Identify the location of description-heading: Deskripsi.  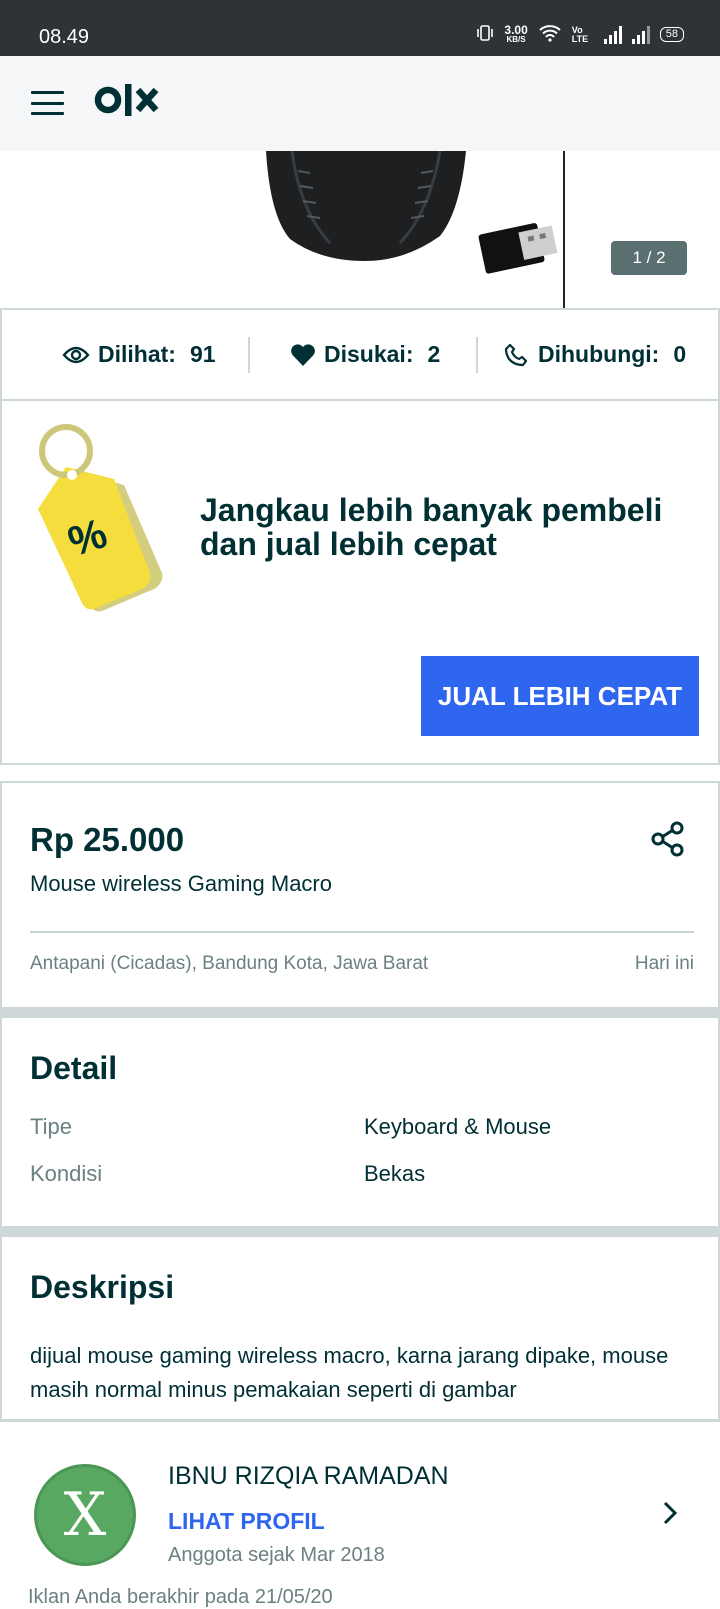
(102, 1287).